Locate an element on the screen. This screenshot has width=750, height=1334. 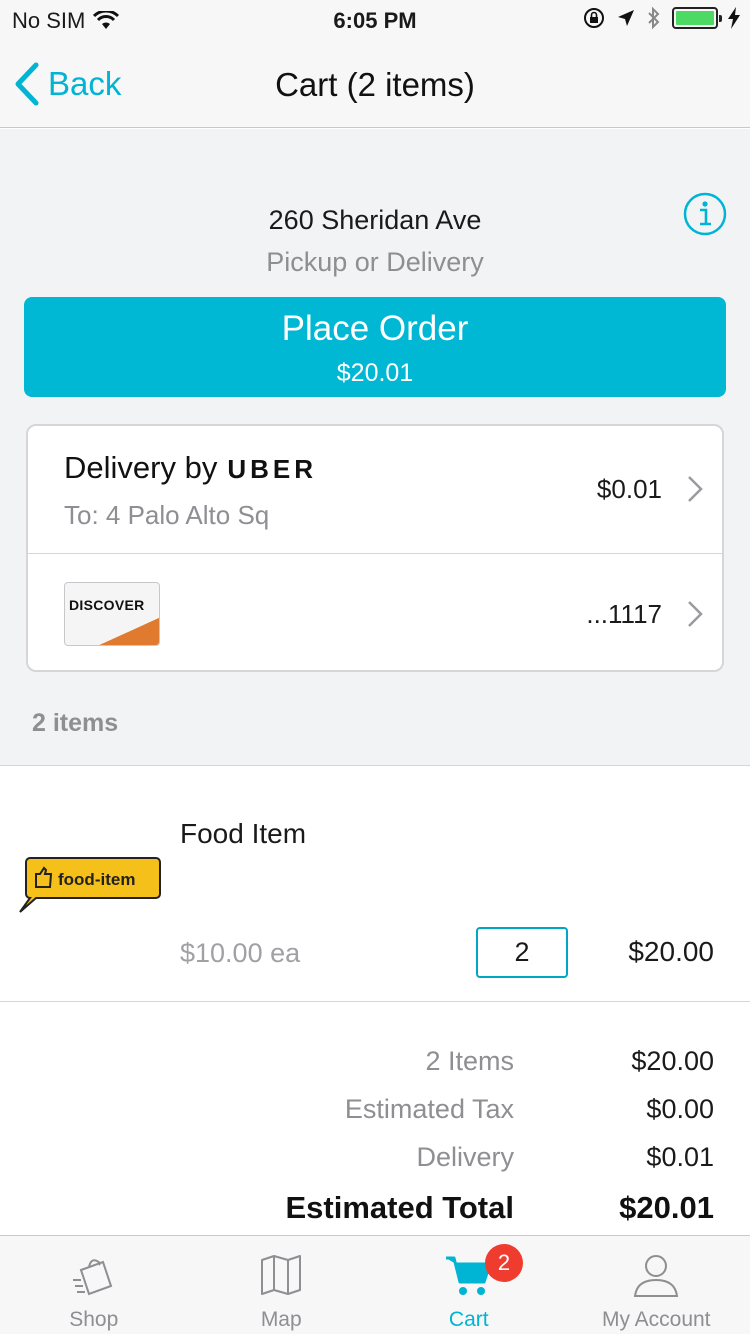
summary-value: $0.01 is located at coordinates (680, 1157).